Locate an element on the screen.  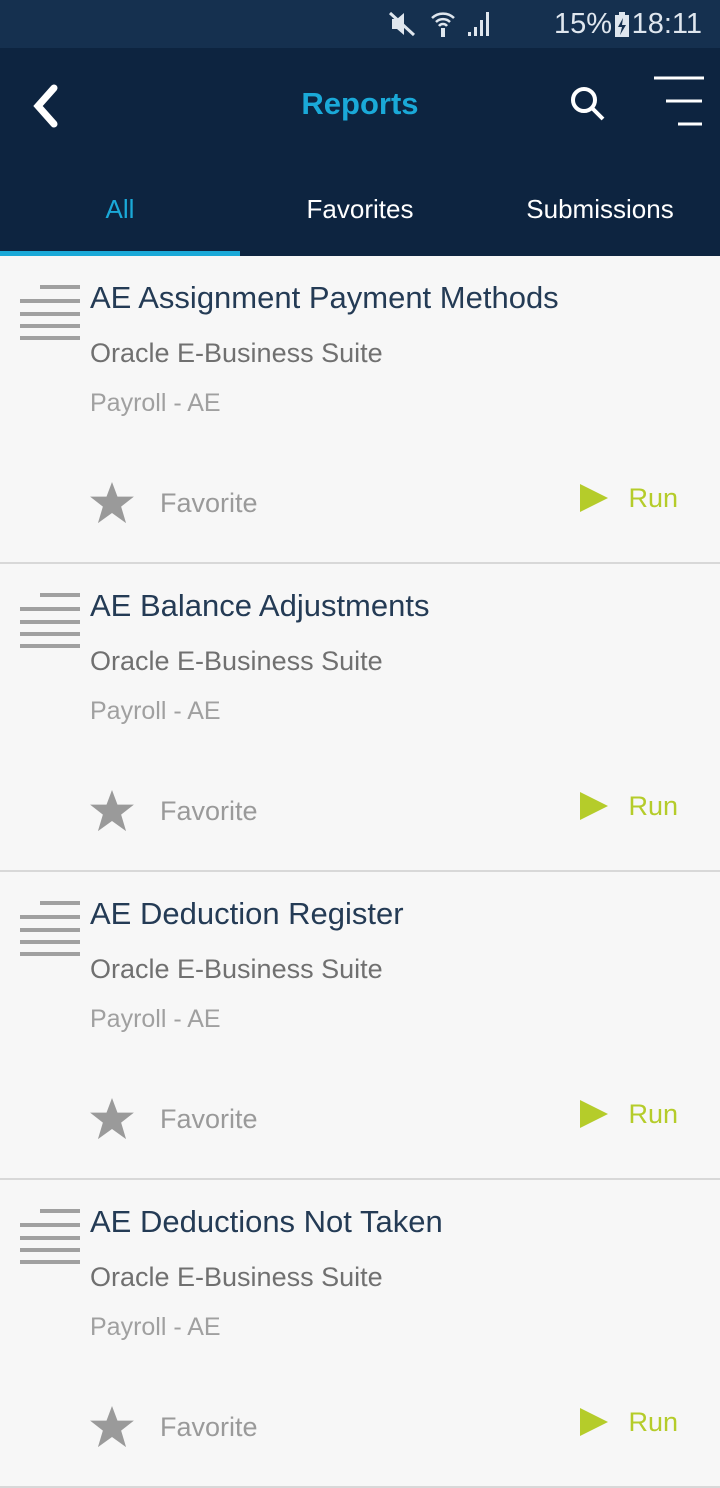
report-name: AE Assignment Payment Methods is located at coordinates (324, 297).